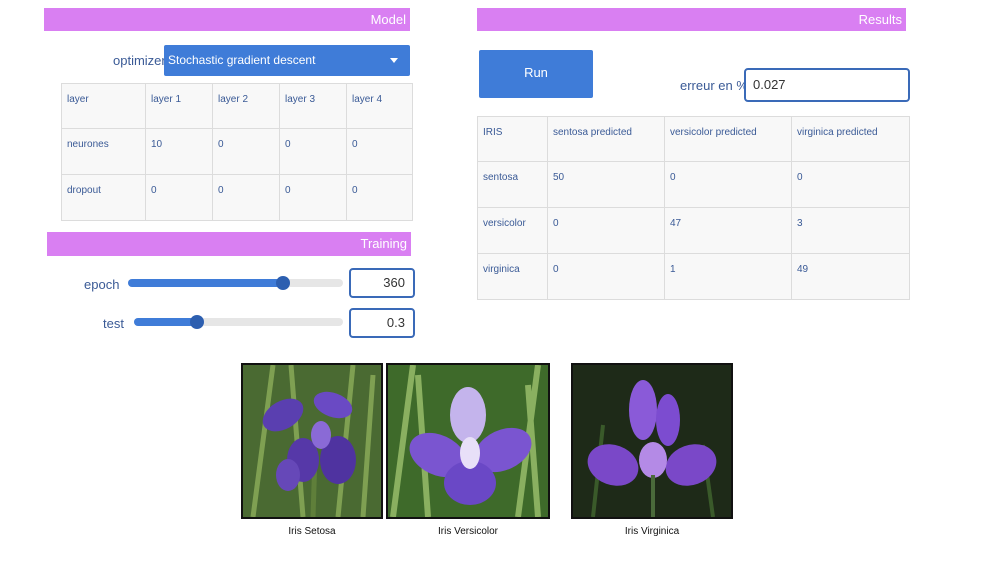 The image size is (1000, 562). What do you see at coordinates (205, 283) in the screenshot?
I see `epoch-slider-fill` at bounding box center [205, 283].